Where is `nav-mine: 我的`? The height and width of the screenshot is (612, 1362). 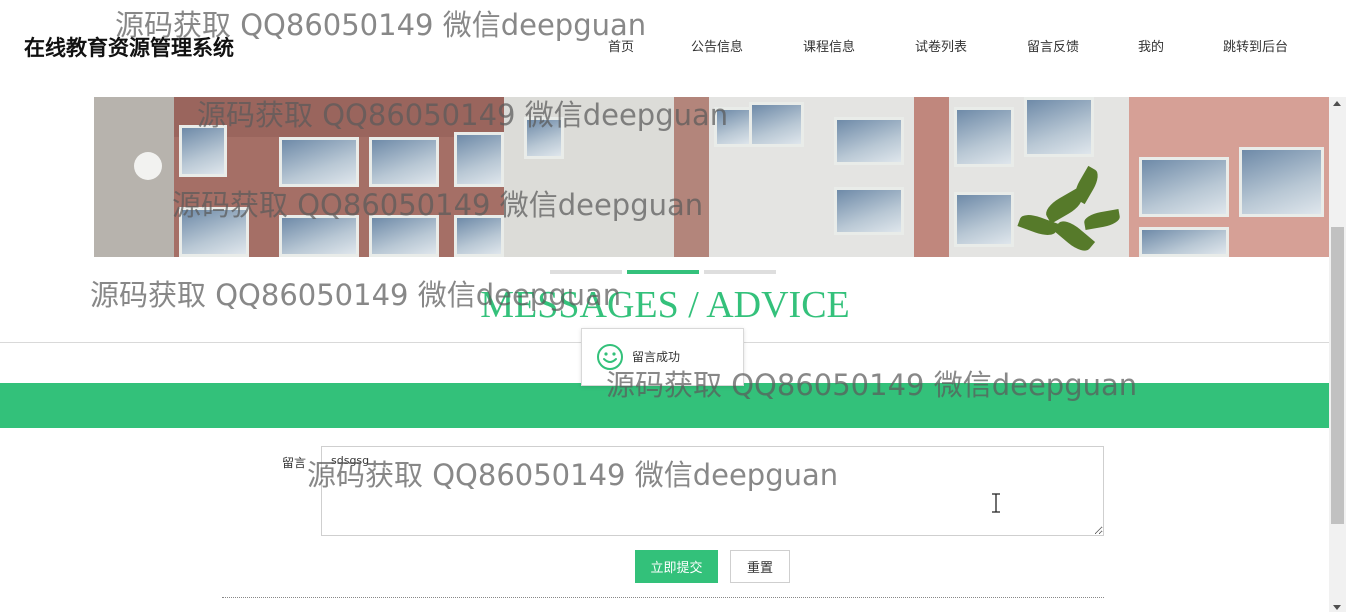
nav-mine: 我的 is located at coordinates (1151, 45).